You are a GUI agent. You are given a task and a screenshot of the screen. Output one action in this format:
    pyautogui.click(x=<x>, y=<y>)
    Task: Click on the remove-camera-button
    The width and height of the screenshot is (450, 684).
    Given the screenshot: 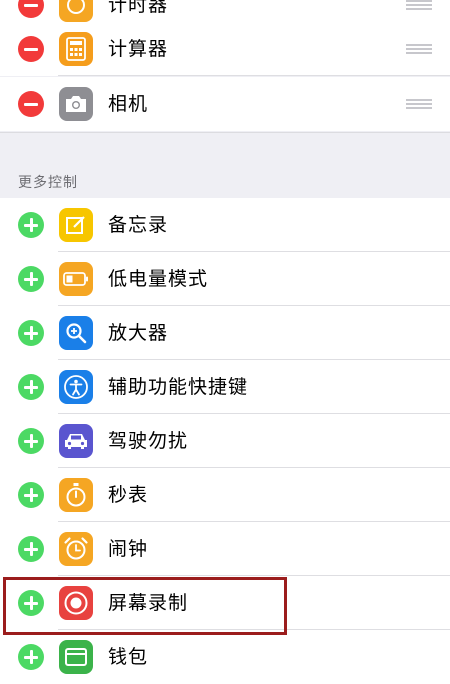 What is the action you would take?
    pyautogui.click(x=31, y=104)
    